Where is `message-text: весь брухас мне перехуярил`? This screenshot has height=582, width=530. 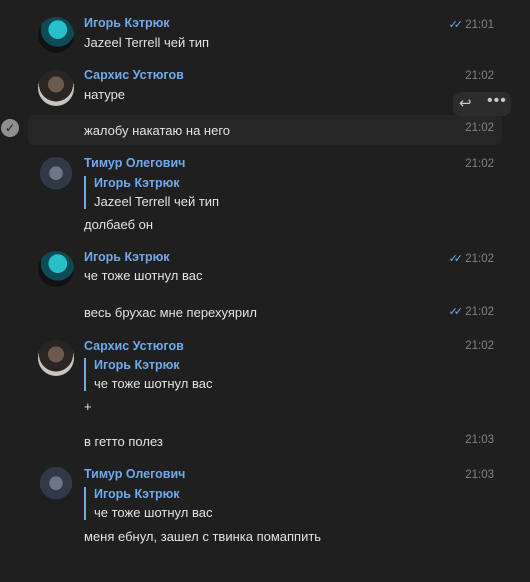
message-text: весь брухас мне перехуярил is located at coordinates (170, 312).